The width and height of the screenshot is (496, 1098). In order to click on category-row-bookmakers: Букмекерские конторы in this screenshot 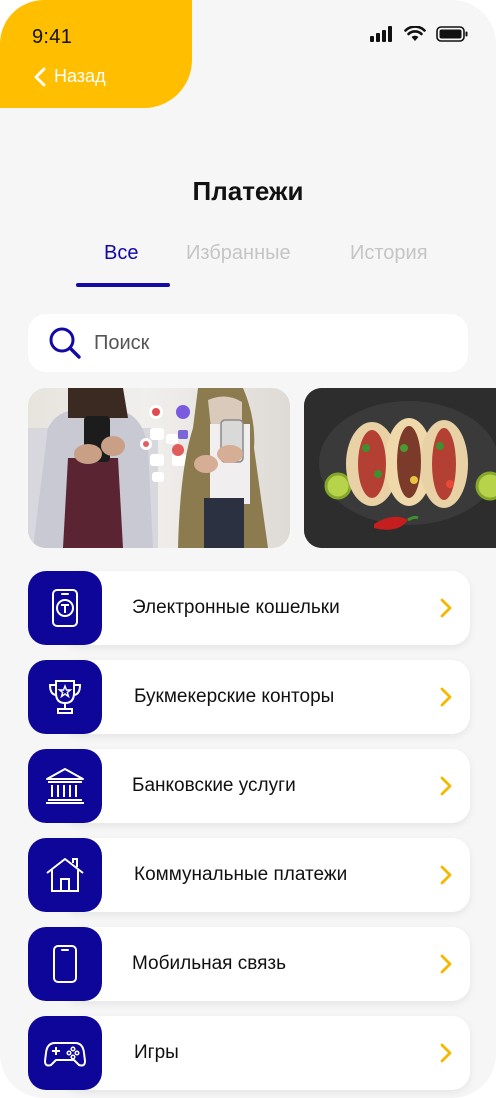, I will do `click(249, 697)`.